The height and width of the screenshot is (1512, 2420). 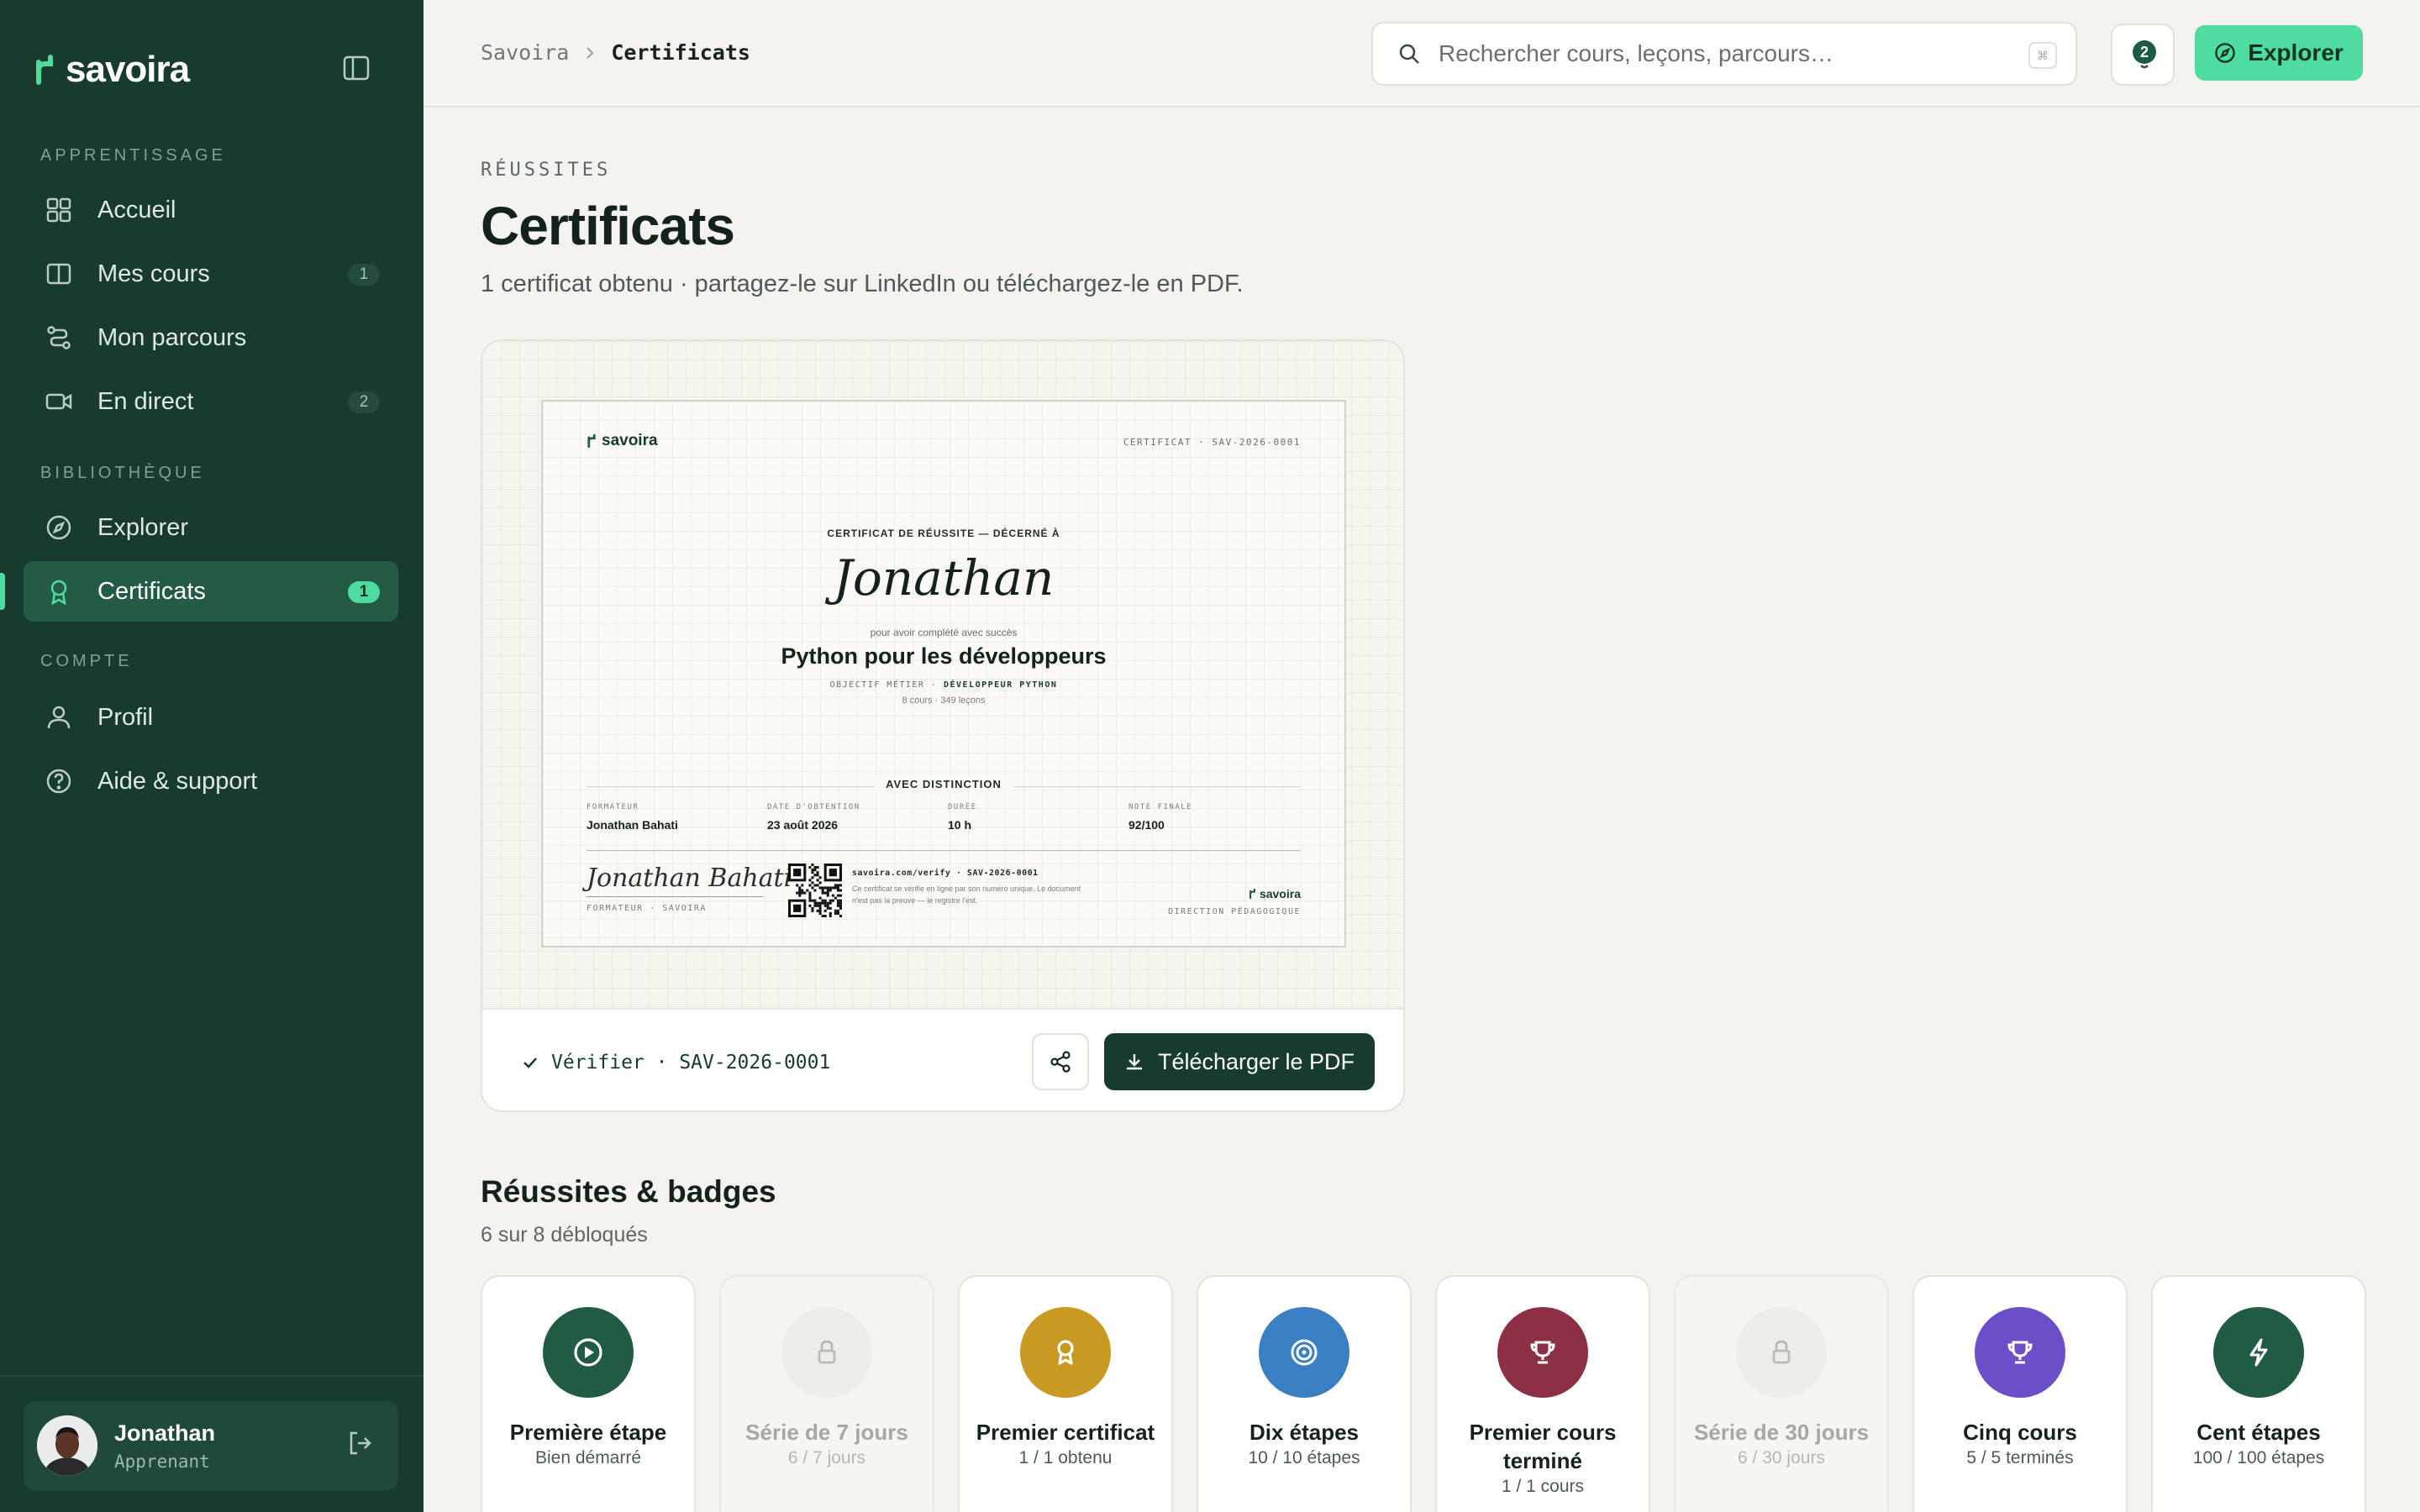 I want to click on certificate-goal: OBJECTIF MÉTIER · DÉVELOPPEUR PYTHON, so click(x=943, y=685).